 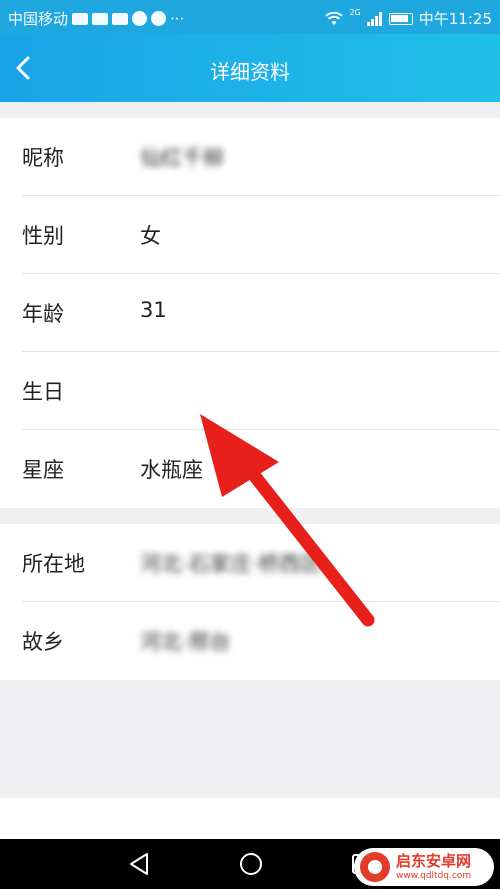 I want to click on wifi-icon, so click(x=334, y=18).